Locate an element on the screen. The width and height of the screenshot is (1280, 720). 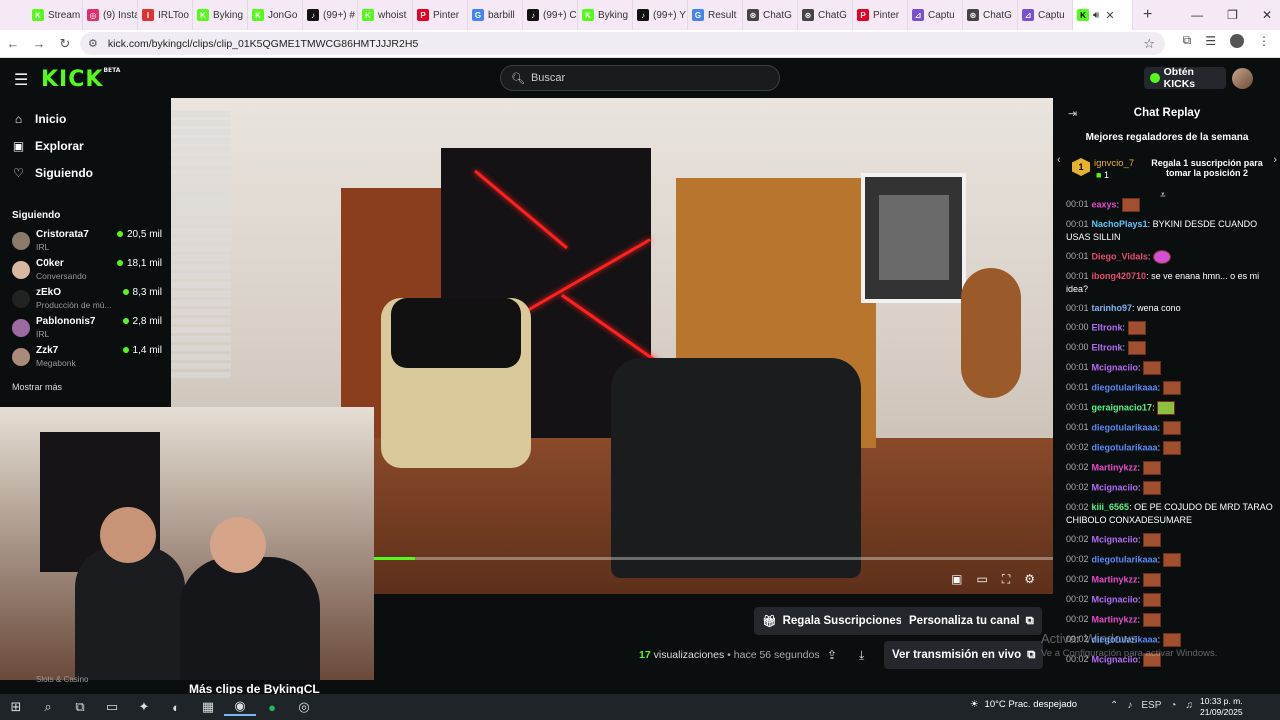
obs-icon: ◎ is located at coordinates (304, 707).